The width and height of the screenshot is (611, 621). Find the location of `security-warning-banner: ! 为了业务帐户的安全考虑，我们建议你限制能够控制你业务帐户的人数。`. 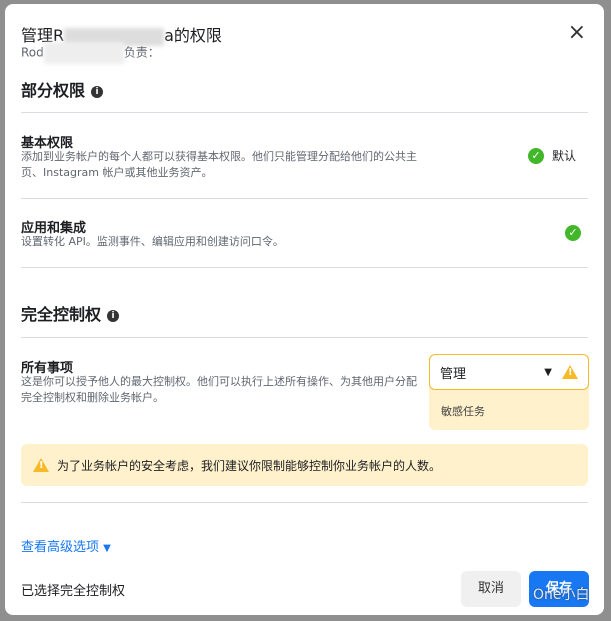

security-warning-banner: ! 为了业务帐户的安全考虑，我们建议你限制能够控制你业务帐户的人数。 is located at coordinates (304, 465).